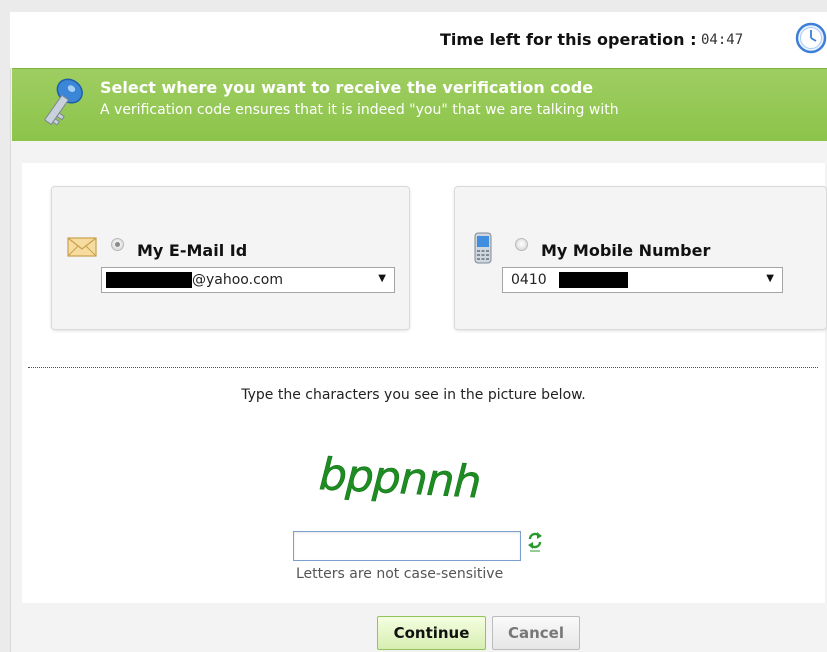 The width and height of the screenshot is (827, 652). I want to click on separator, so click(423, 367).